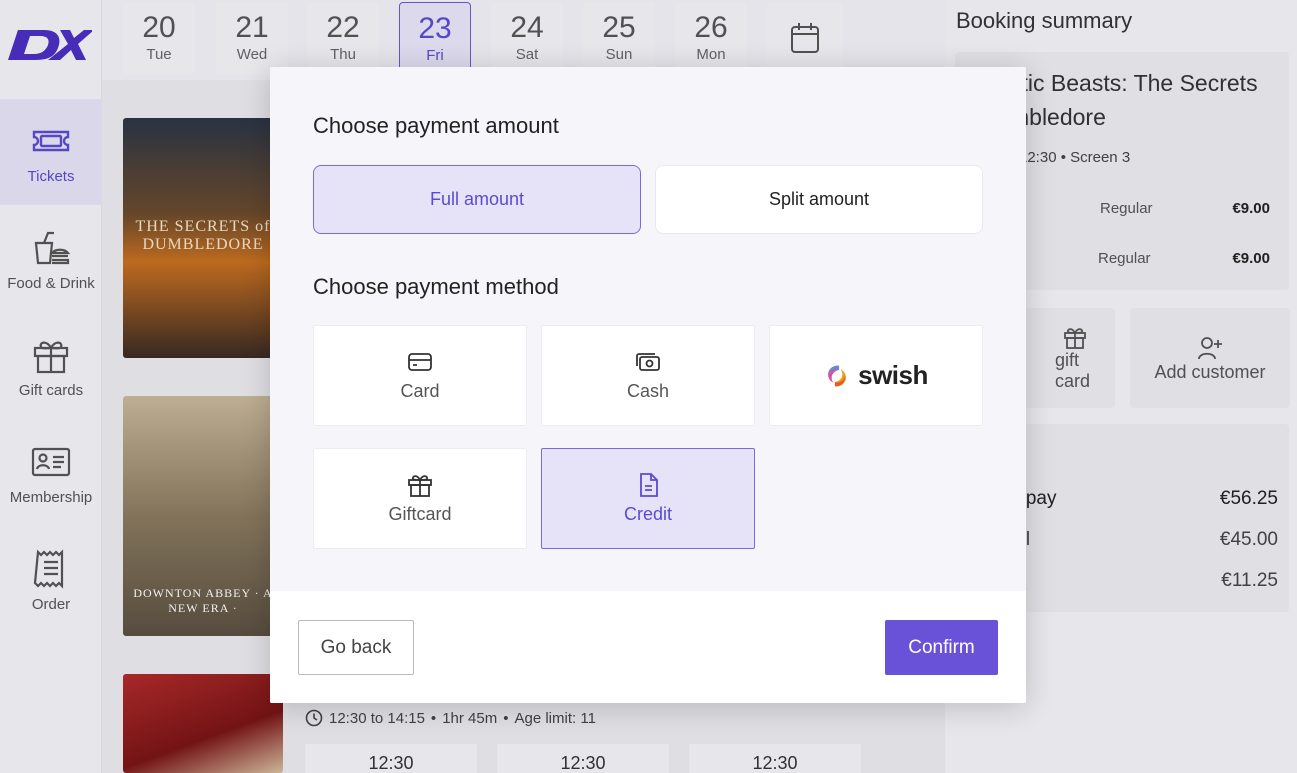 This screenshot has height=773, width=1297. What do you see at coordinates (837, 375) in the screenshot?
I see `swish-logo-icon` at bounding box center [837, 375].